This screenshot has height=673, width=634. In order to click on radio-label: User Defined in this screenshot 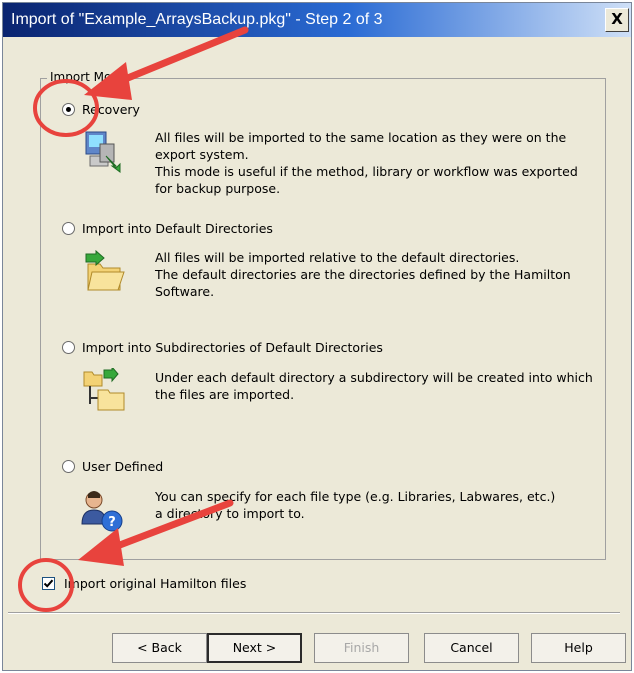, I will do `click(123, 466)`.